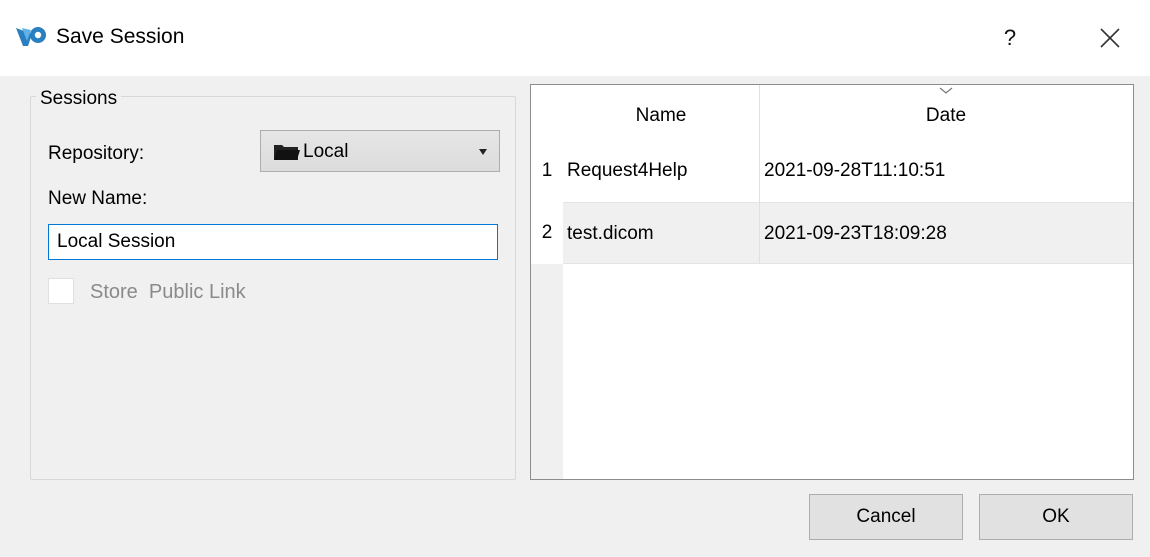  Describe the element at coordinates (61, 291) in the screenshot. I see `store-public-link-checkbox` at that location.